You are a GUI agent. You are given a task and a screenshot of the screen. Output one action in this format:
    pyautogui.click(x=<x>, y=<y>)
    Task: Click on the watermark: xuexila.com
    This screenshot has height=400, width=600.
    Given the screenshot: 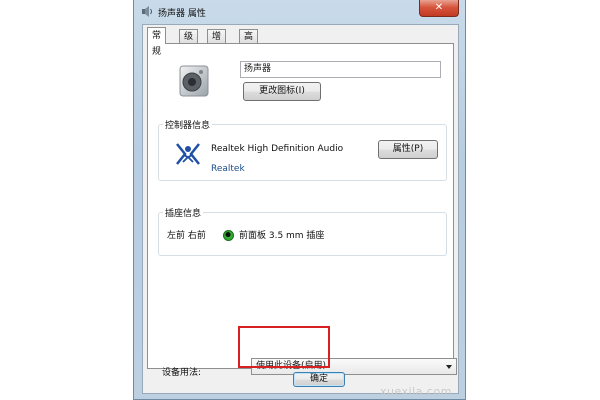 What is the action you would take?
    pyautogui.click(x=416, y=391)
    